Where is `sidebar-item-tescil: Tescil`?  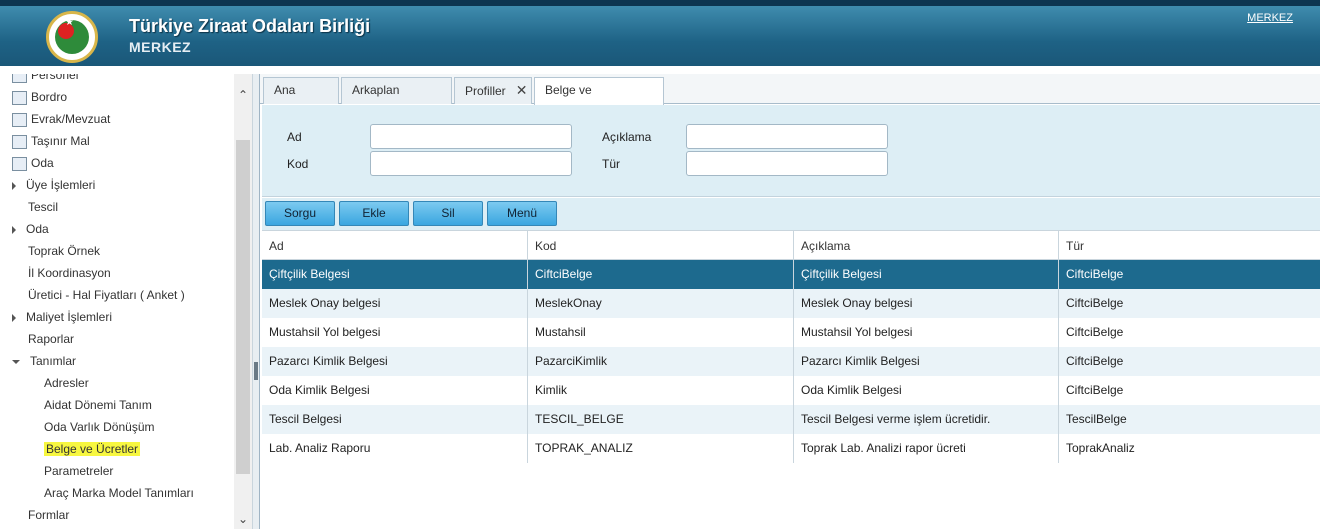 sidebar-item-tescil: Tescil is located at coordinates (43, 207).